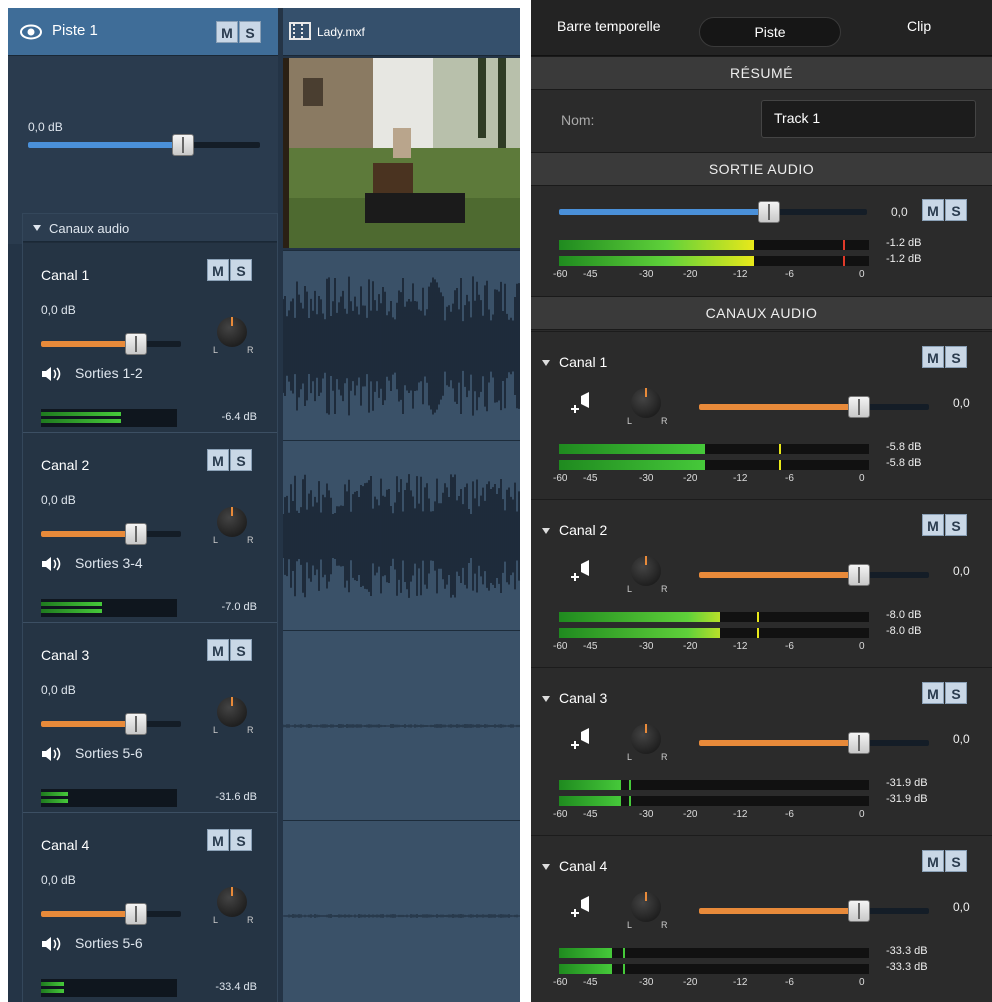 This screenshot has width=992, height=1002. Describe the element at coordinates (904, 631) in the screenshot. I see `channel-level-right: -8.0 dB` at that location.